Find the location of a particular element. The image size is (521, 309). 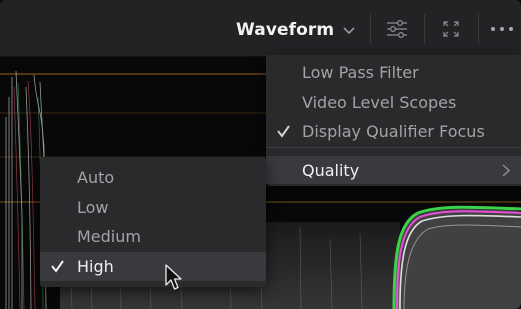

menu-item-label: Quality is located at coordinates (331, 170).